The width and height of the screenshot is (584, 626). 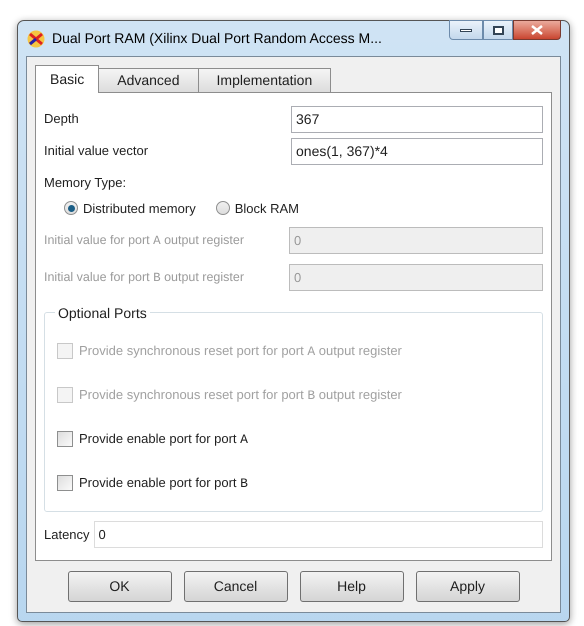 I want to click on minimize-button, so click(x=466, y=30).